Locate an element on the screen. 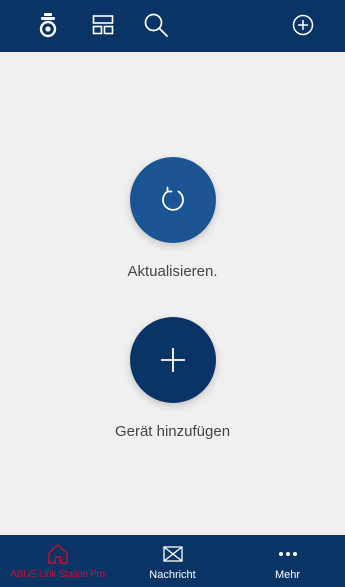 Image resolution: width=345 pixels, height=587 pixels. nav-item-messages: Nachricht is located at coordinates (172, 561).